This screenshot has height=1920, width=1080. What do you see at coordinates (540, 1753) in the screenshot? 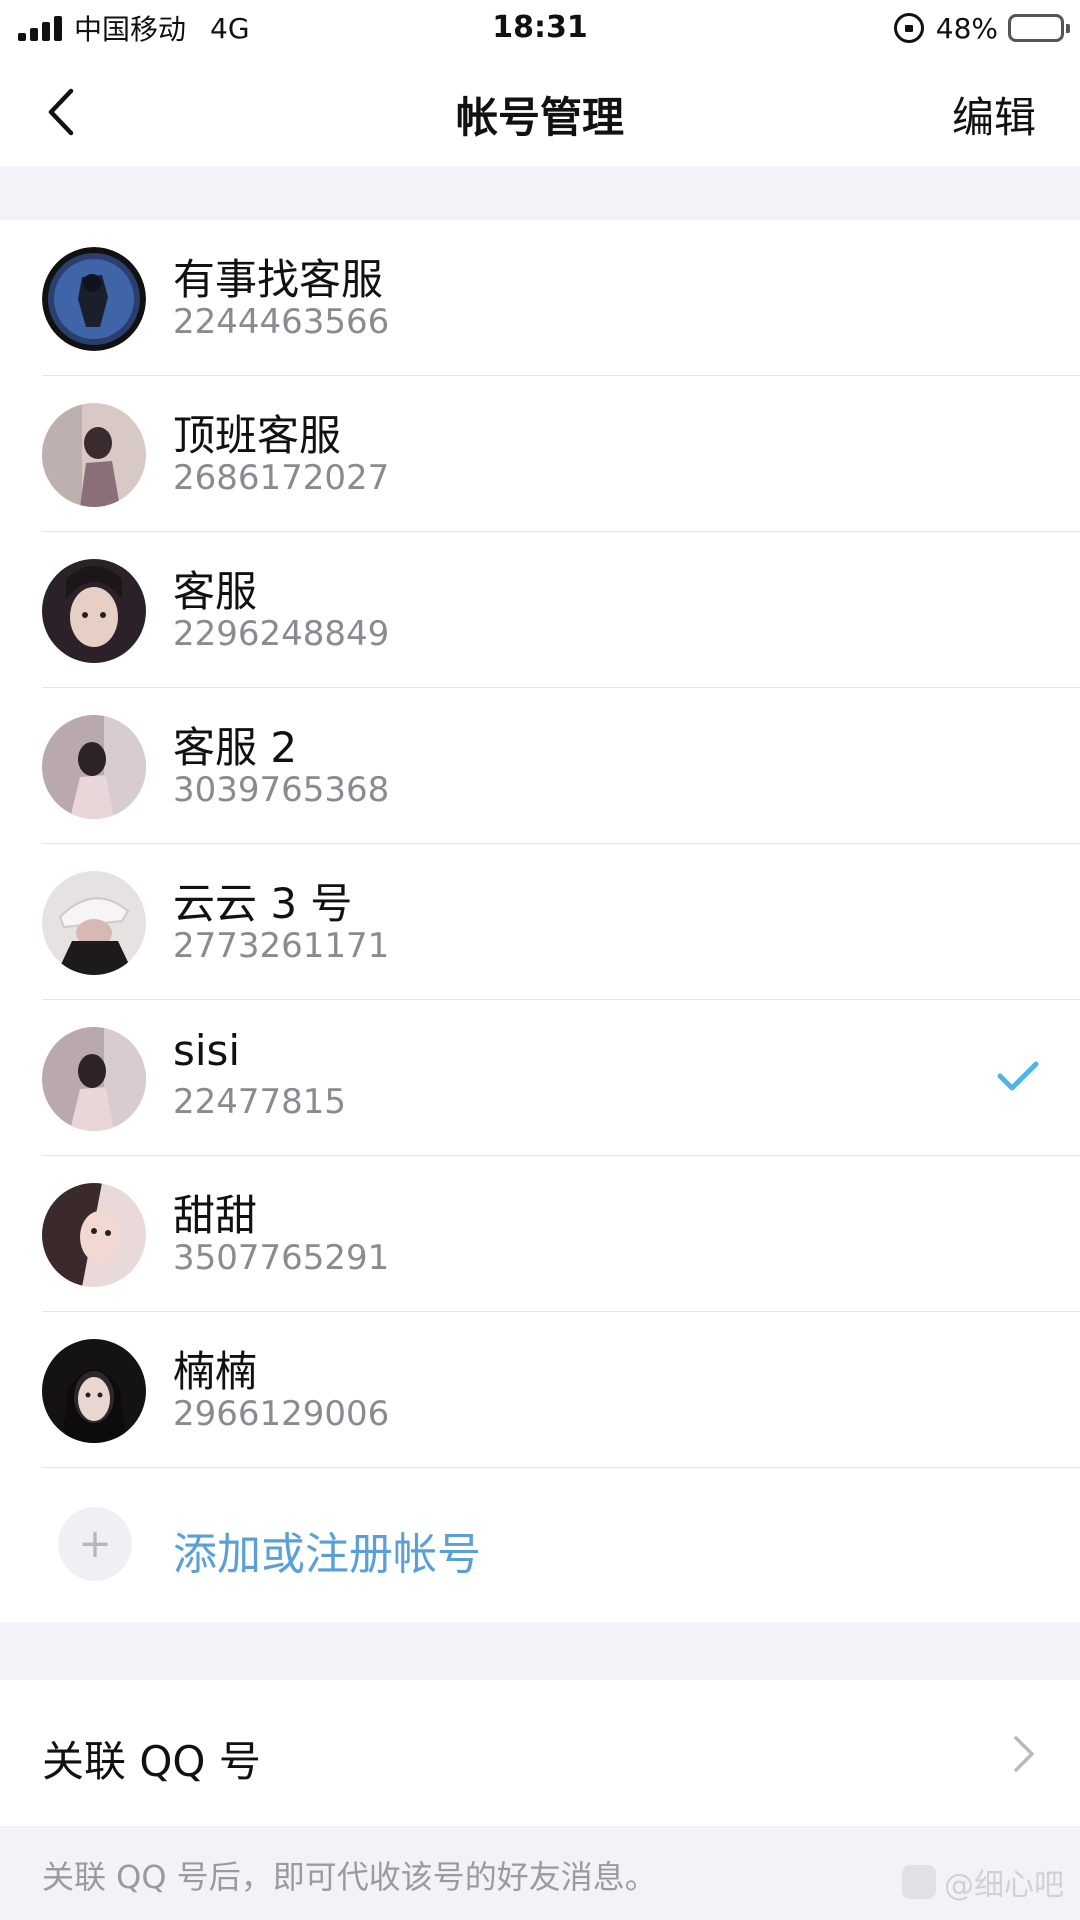
I see `link-qq-row: 关联 QQ 号` at bounding box center [540, 1753].